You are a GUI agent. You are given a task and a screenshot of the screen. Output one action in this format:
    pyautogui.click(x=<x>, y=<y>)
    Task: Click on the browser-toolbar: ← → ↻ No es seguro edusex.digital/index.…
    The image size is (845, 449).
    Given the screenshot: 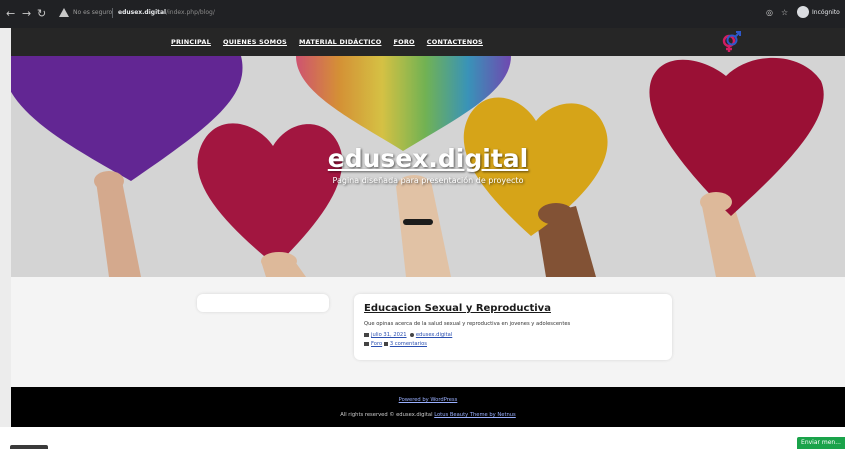 What is the action you would take?
    pyautogui.click(x=422, y=14)
    